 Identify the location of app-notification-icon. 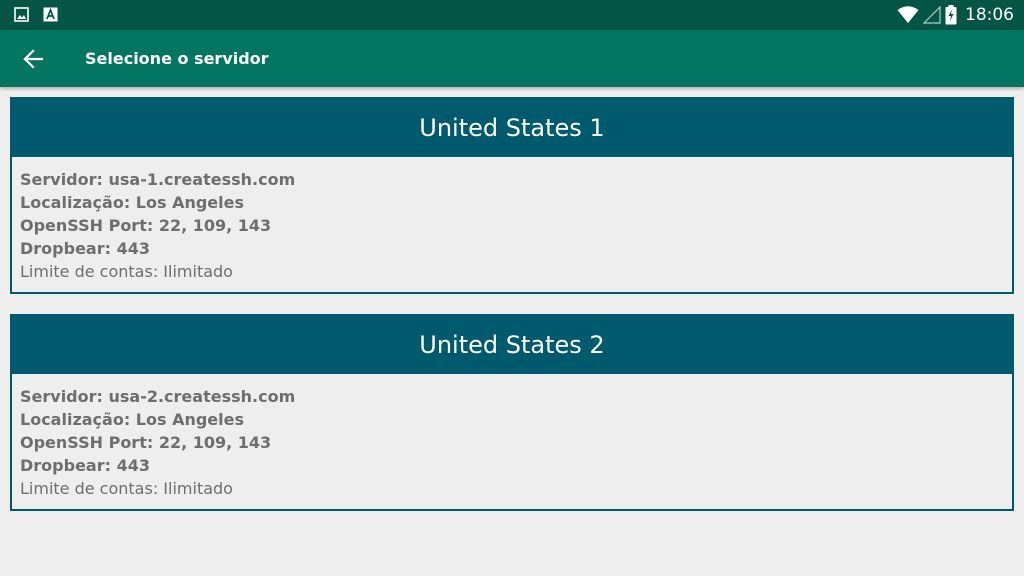
(50, 14).